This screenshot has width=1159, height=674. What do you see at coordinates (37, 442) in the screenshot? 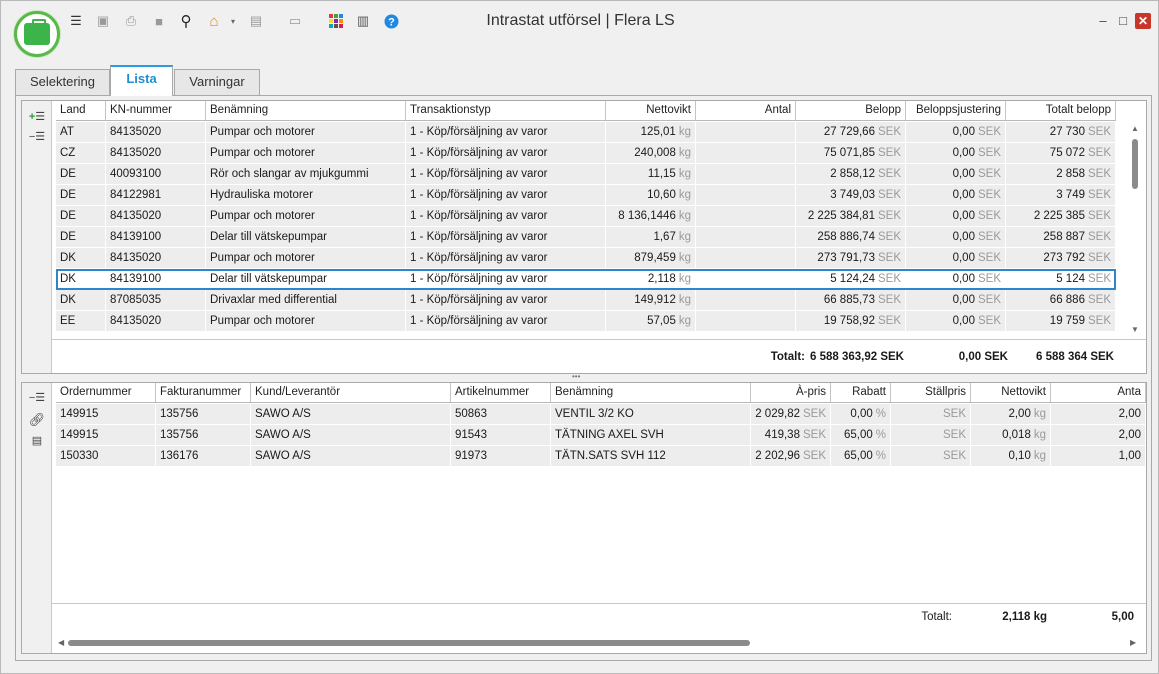
I see `document-list-icon: ▤` at bounding box center [37, 442].